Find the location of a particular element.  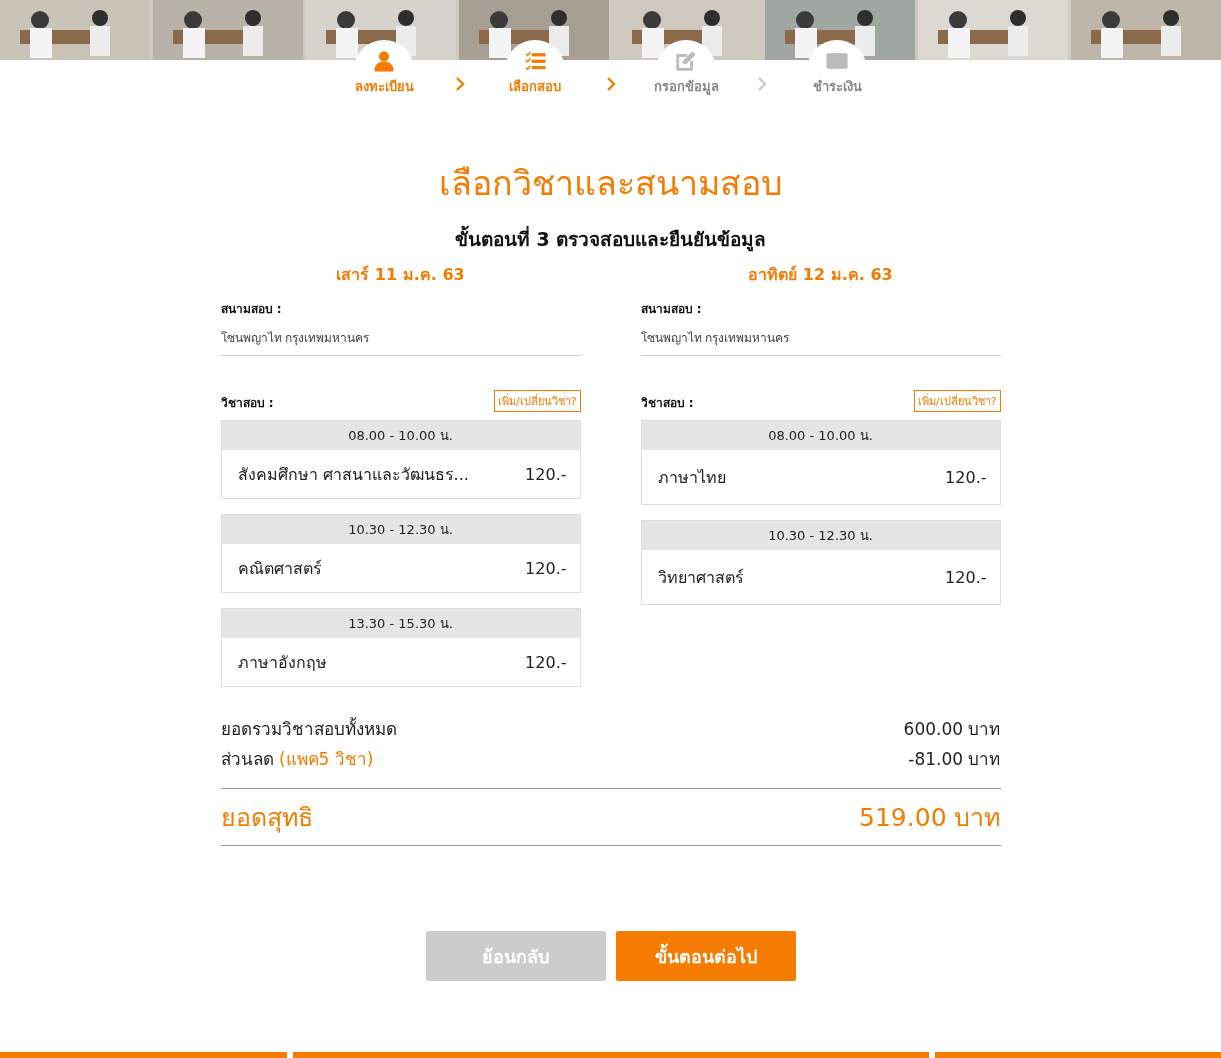

next-button: ขั้นตอนต่อไป is located at coordinates (705, 956).